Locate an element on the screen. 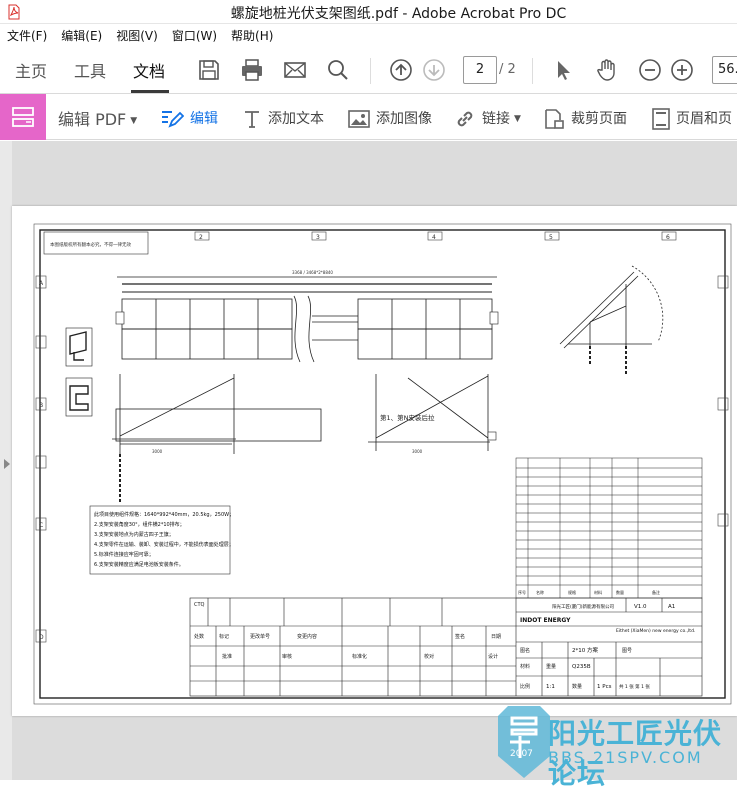 This screenshot has width=737, height=792. crop-pages-button: 裁剪页面 is located at coordinates (585, 119).